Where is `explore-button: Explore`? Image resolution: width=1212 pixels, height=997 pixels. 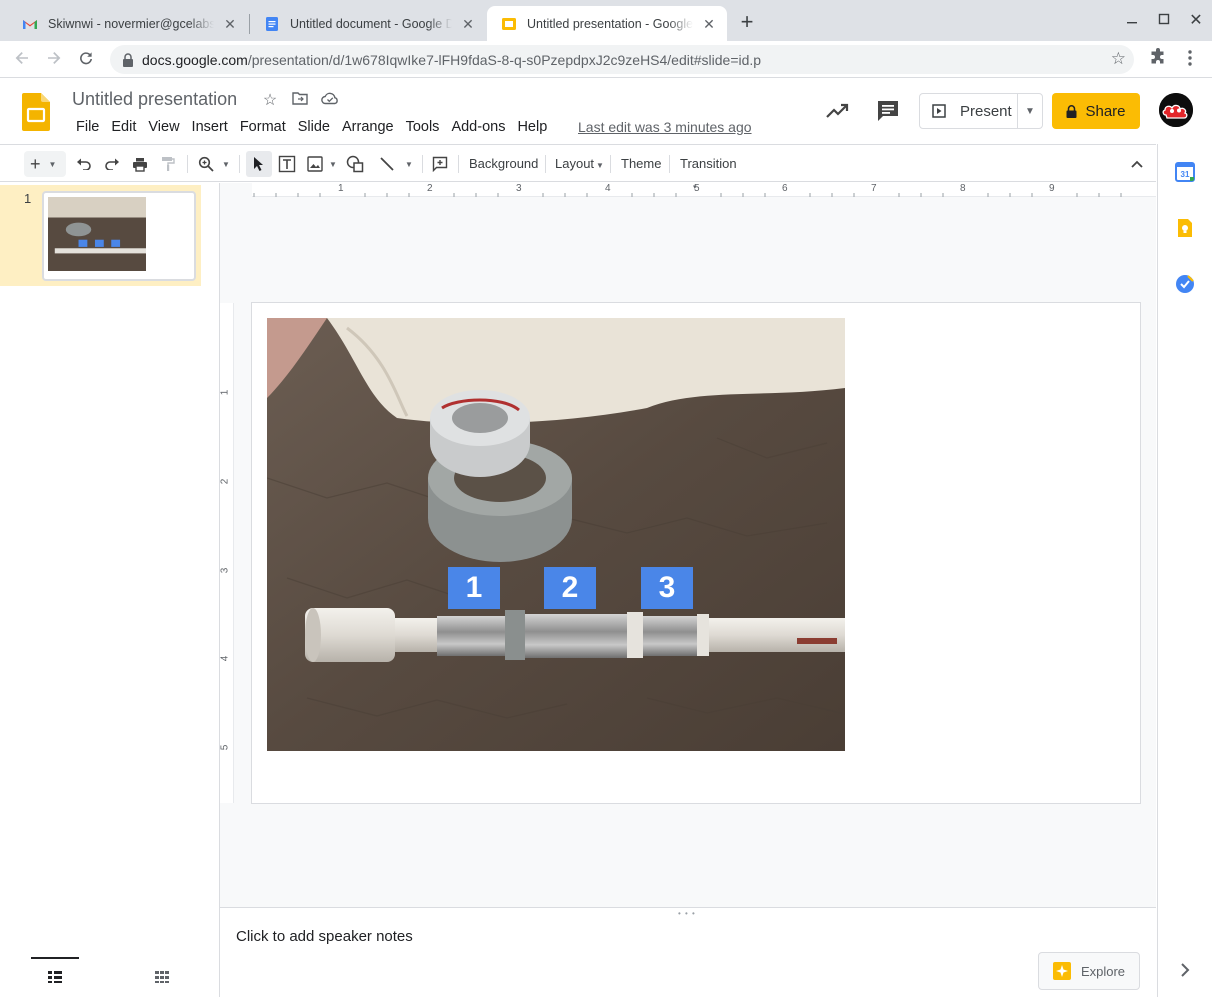
explore-button: Explore is located at coordinates (1089, 971).